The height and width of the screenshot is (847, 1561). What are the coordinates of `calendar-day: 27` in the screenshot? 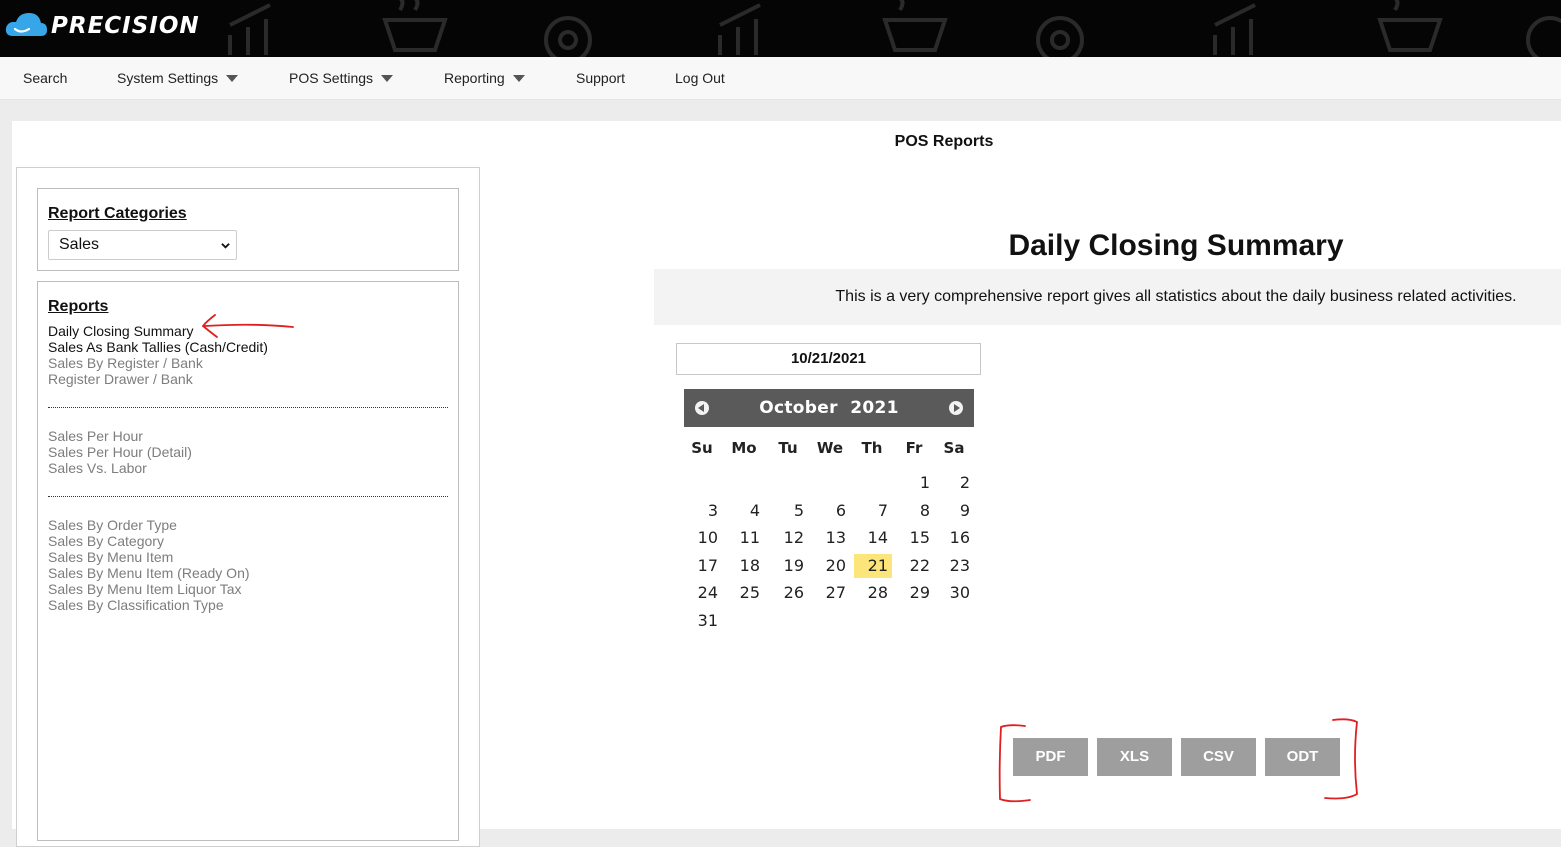 It's located at (831, 593).